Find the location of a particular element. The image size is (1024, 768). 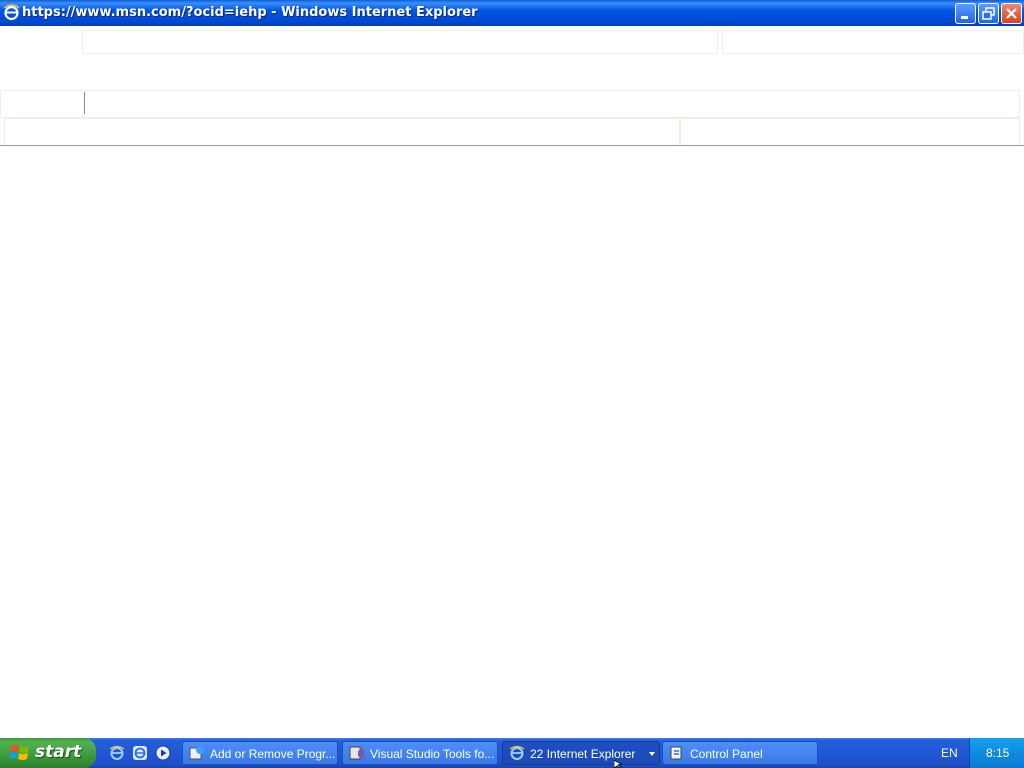

windows-flag-icon is located at coordinates (19, 752).